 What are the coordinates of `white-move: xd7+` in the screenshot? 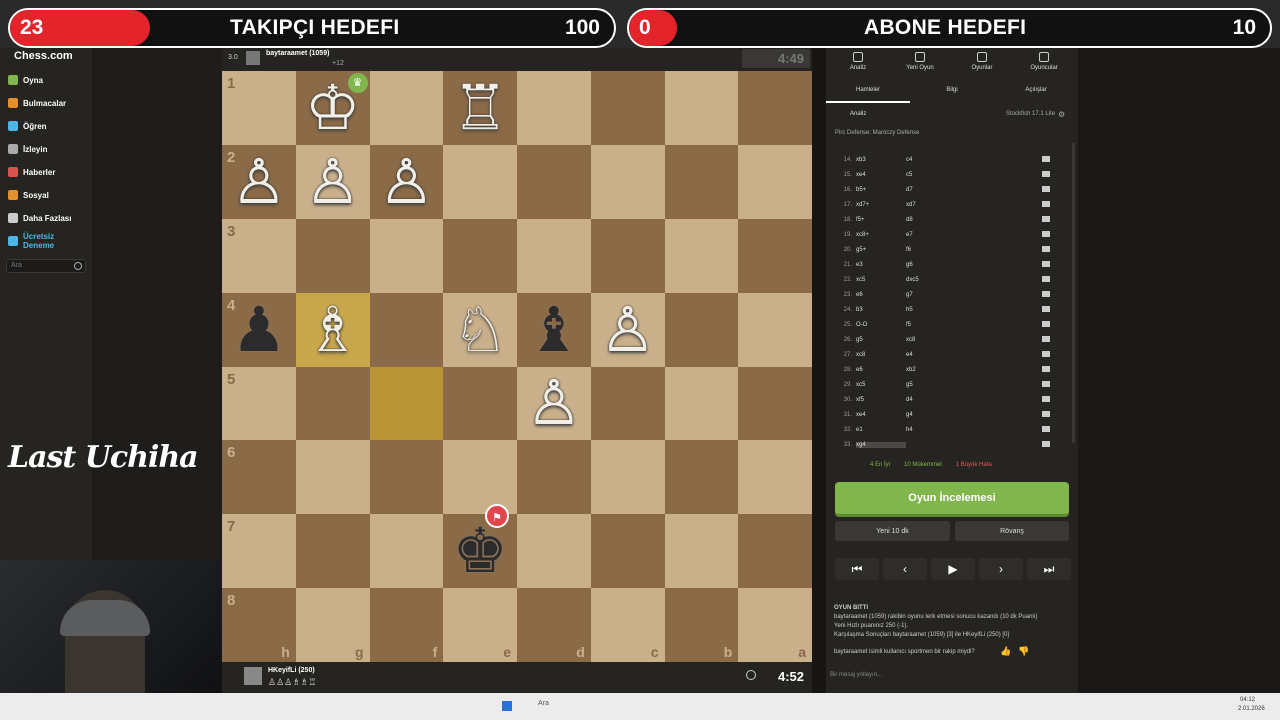 It's located at (881, 205).